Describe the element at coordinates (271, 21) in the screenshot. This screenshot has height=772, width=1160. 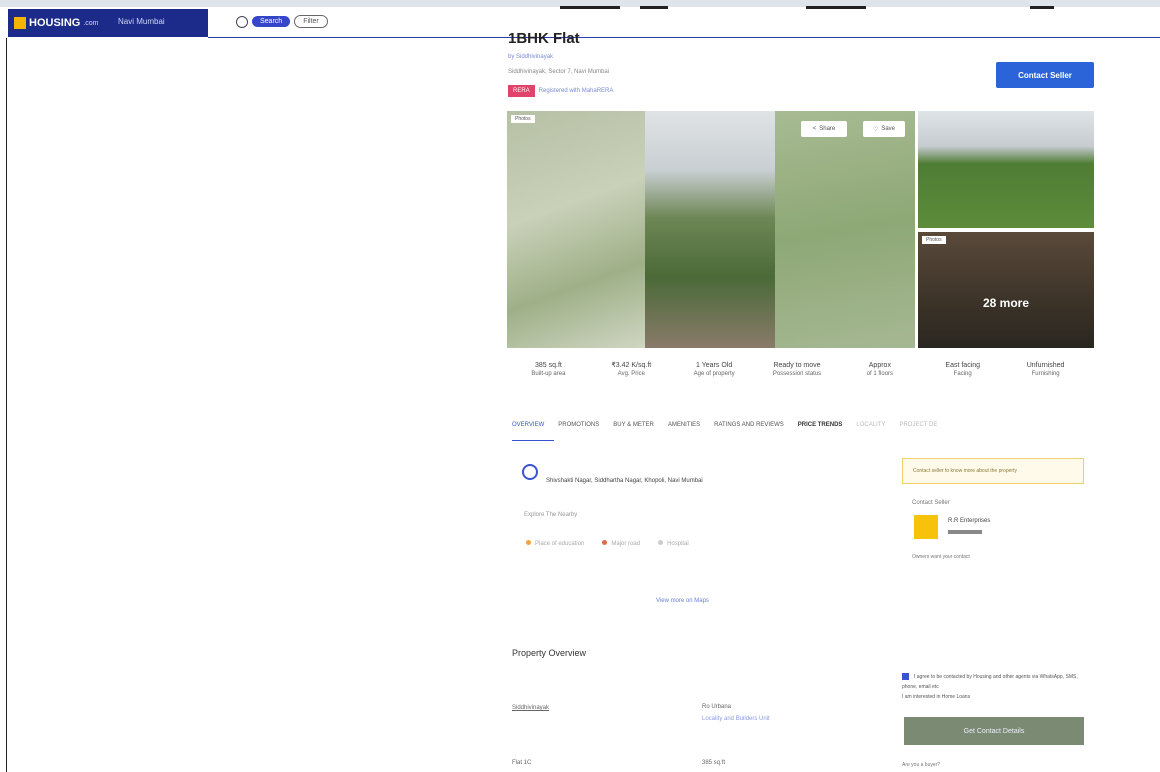
I see `search-chip: Search` at that location.